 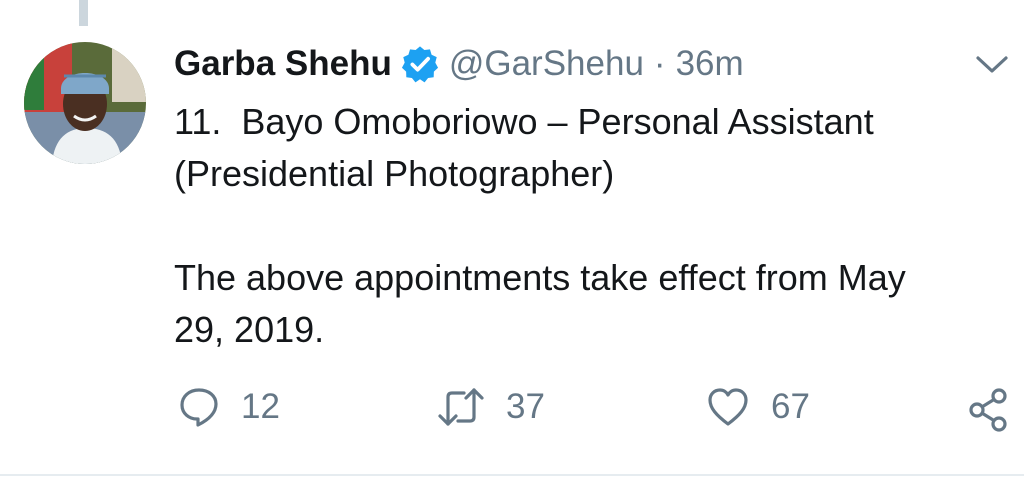 I want to click on share-icon, so click(x=988, y=410).